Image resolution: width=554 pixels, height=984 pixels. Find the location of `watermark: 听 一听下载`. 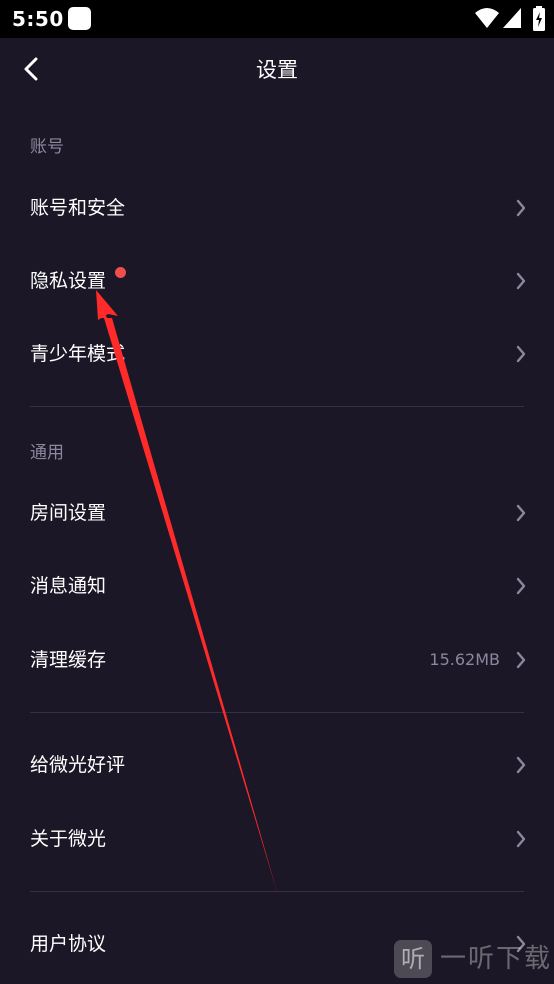

watermark: 听 一听下载 is located at coordinates (473, 961).